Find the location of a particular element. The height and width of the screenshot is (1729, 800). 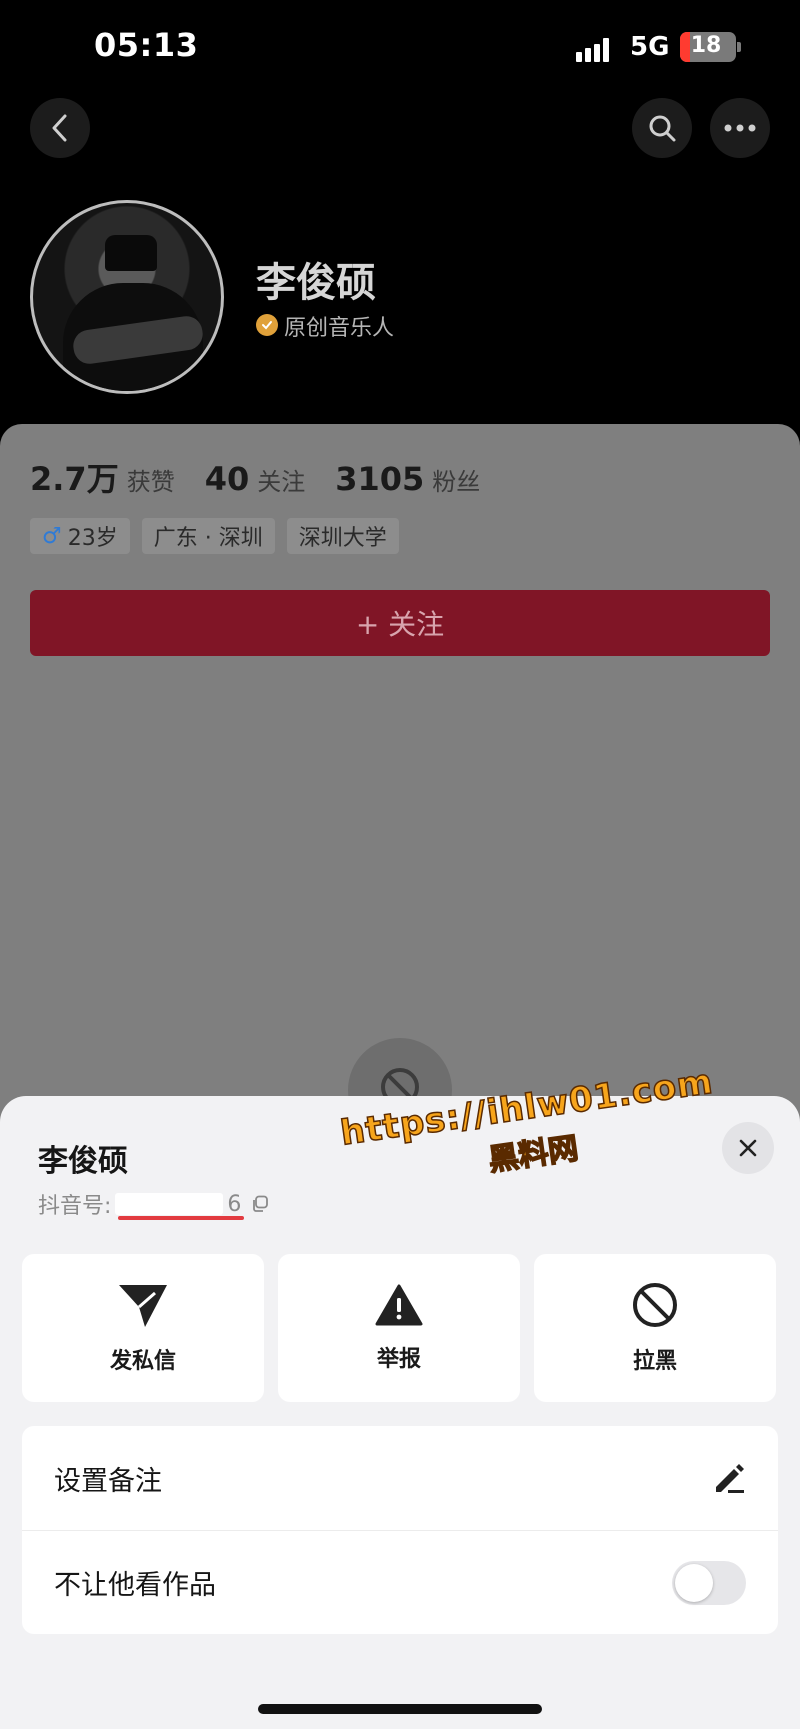

school-tag: 深圳大学 is located at coordinates (342, 536).